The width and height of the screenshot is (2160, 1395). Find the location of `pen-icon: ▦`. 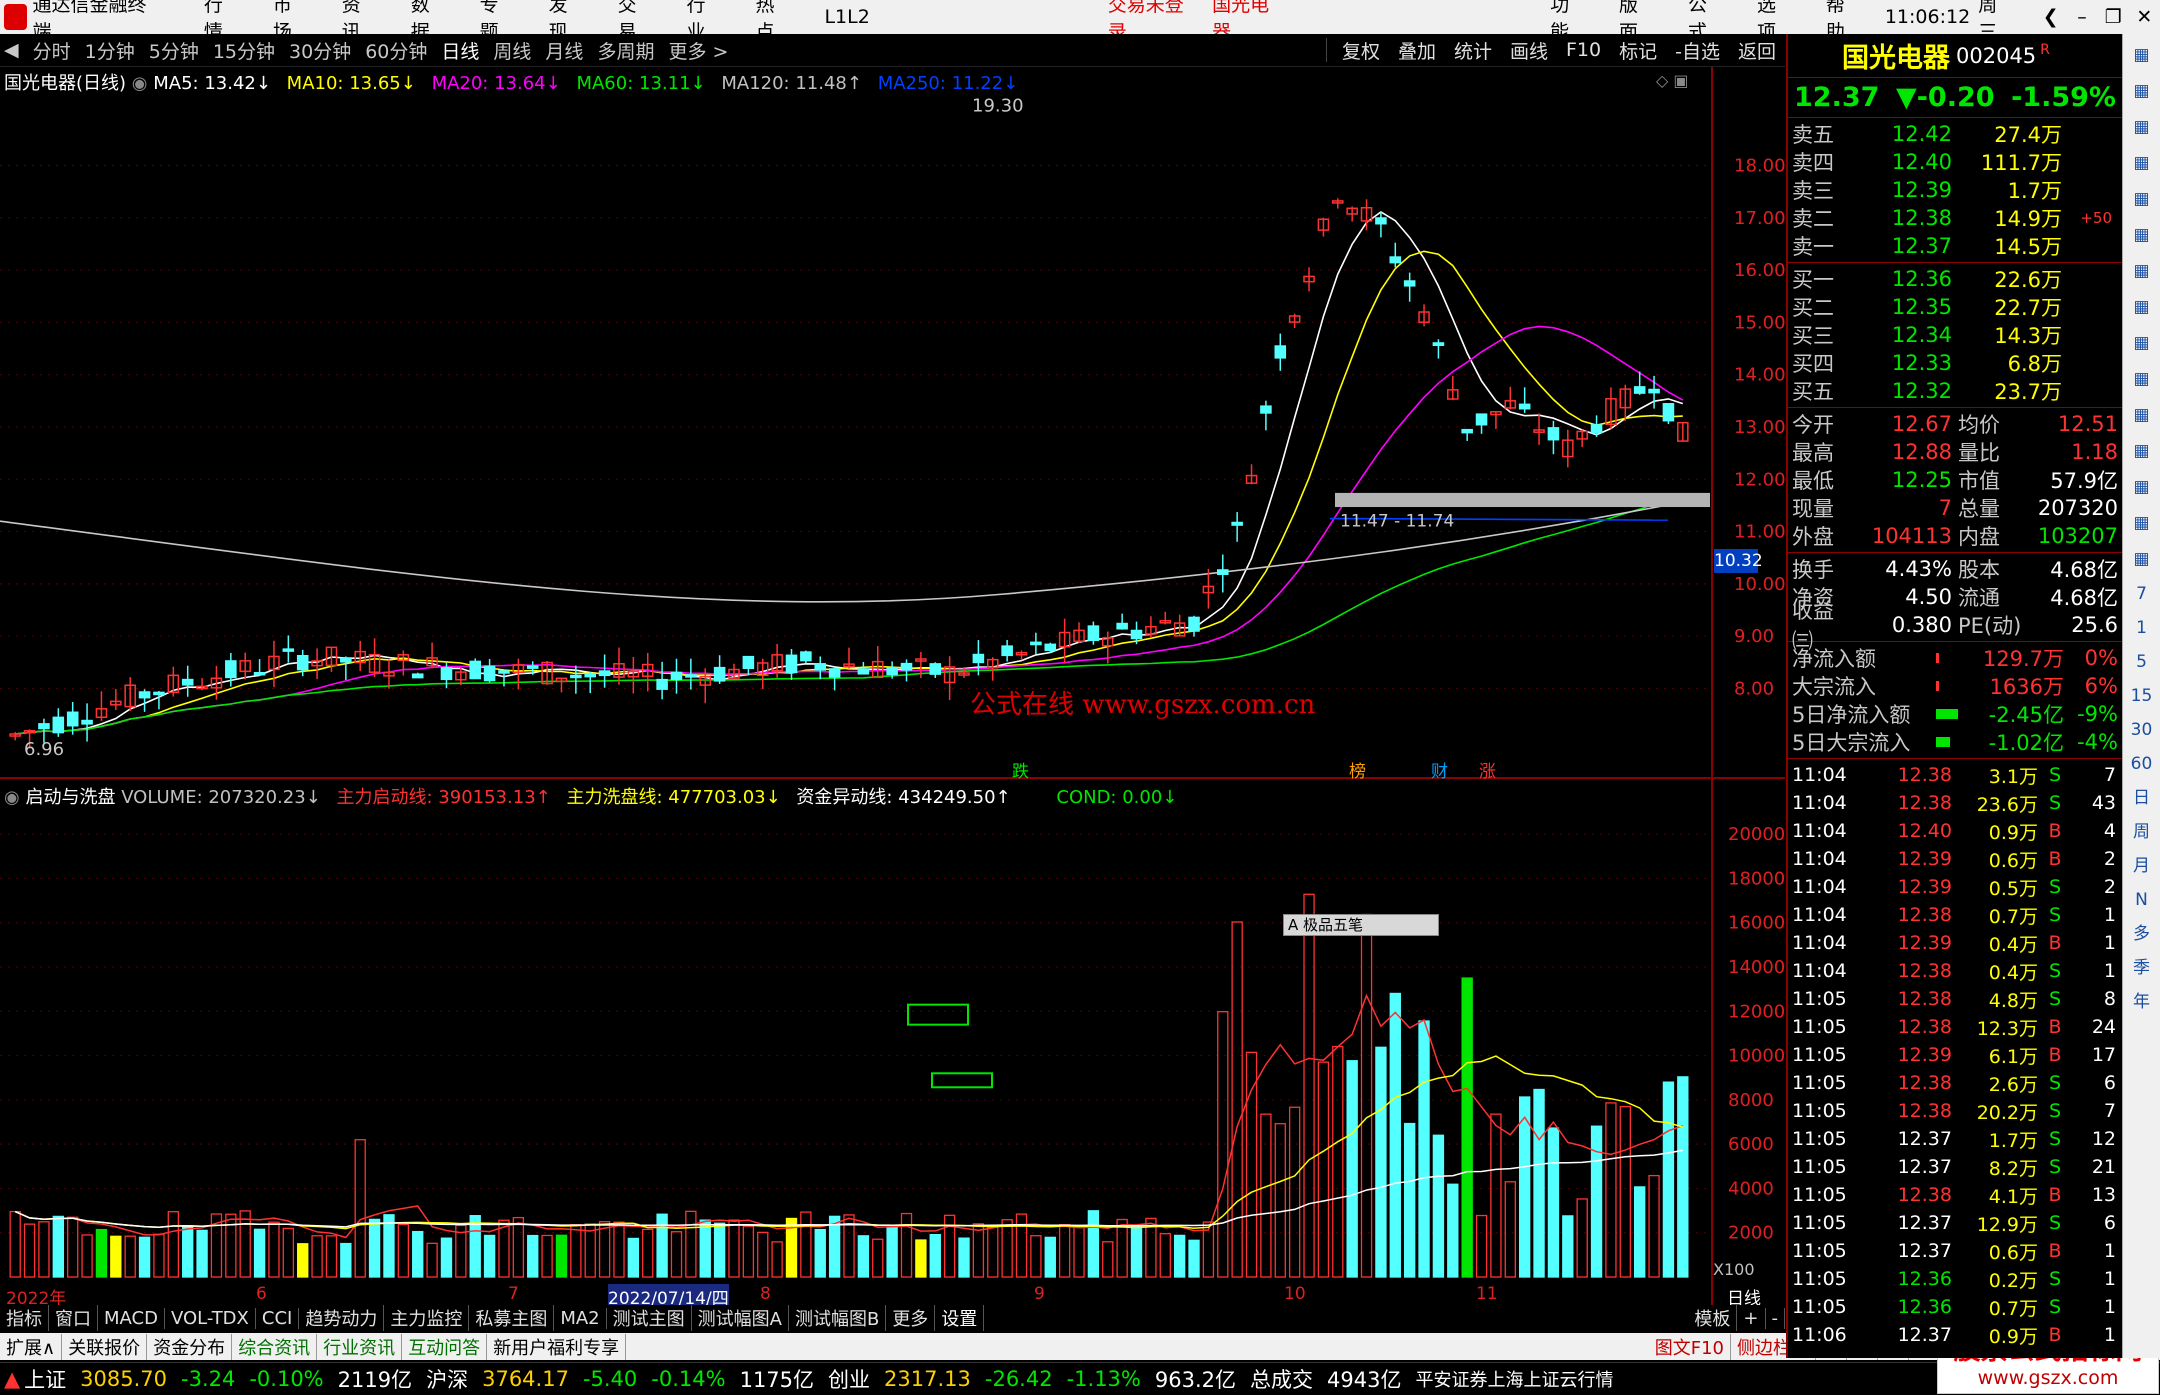

pen-icon: ▦ is located at coordinates (2142, 523).